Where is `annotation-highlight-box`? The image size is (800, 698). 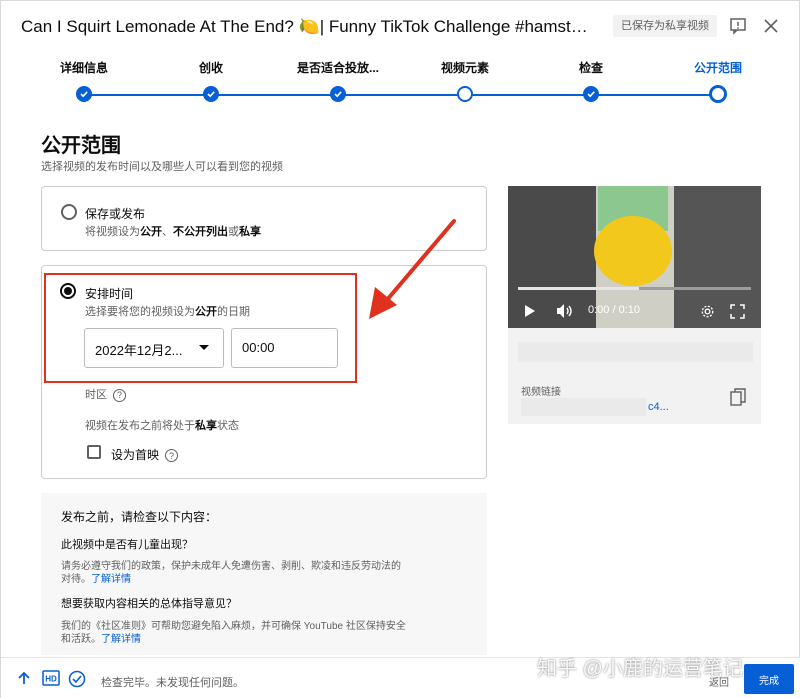
annotation-highlight-box is located at coordinates (200, 328).